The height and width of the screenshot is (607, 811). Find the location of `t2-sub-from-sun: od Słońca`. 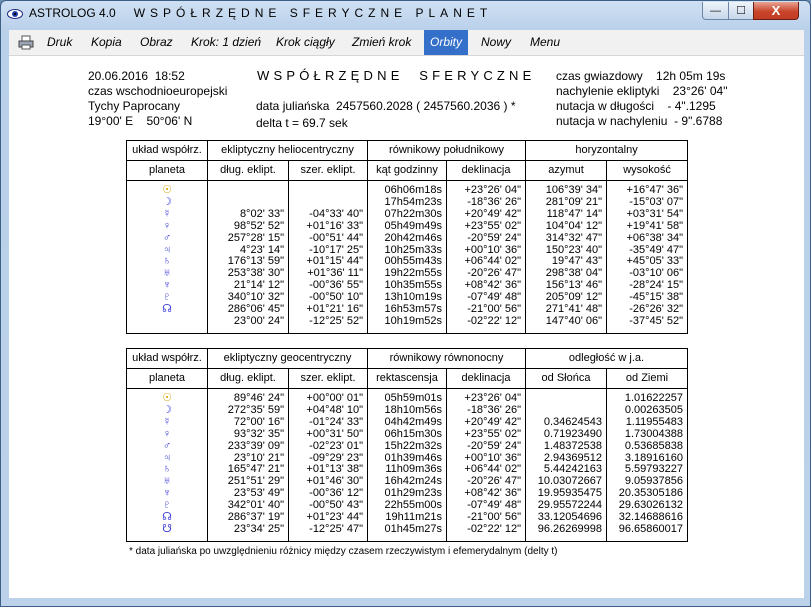

t2-sub-from-sun: od Słońca is located at coordinates (566, 378).